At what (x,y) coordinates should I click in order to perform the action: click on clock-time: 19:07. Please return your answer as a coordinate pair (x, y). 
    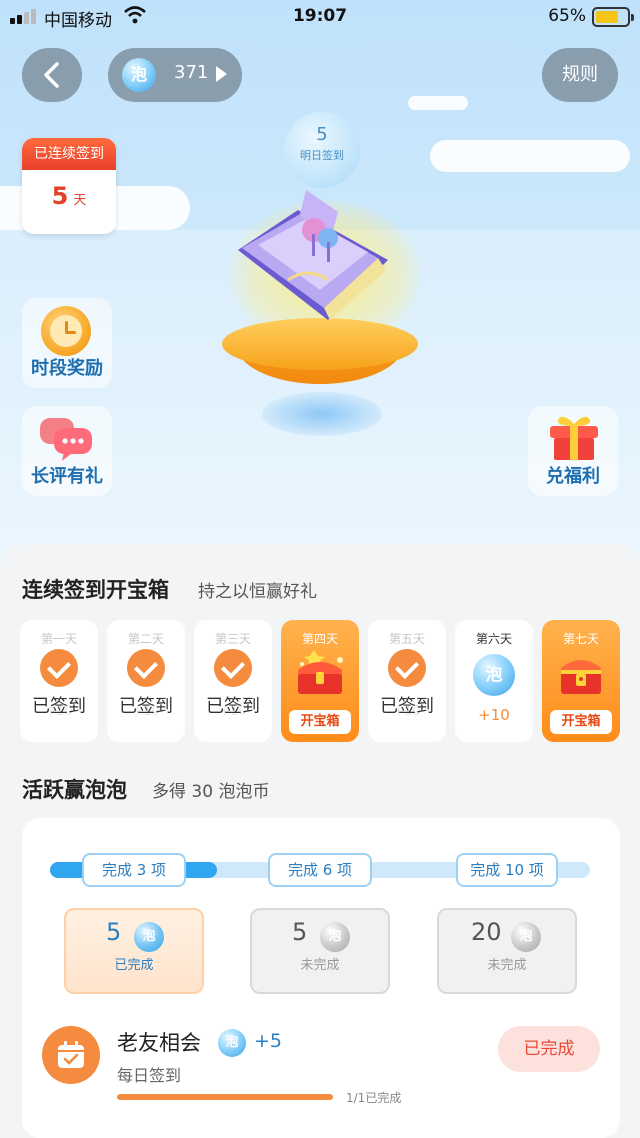
    Looking at the image, I should click on (320, 16).